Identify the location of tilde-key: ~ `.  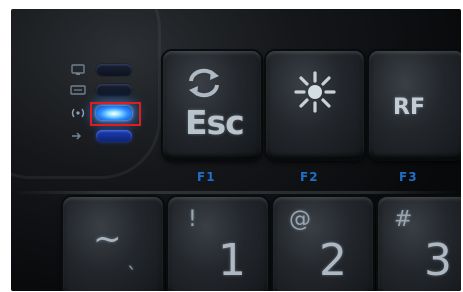
(113, 244).